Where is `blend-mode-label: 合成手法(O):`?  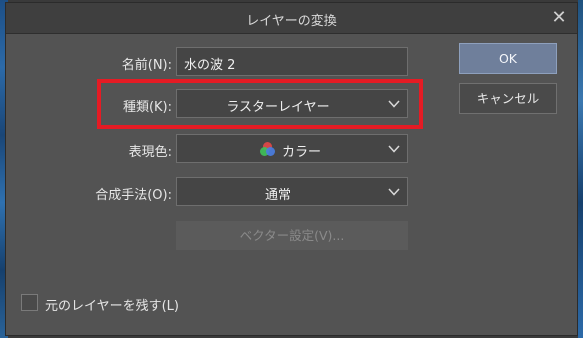
blend-mode-label: 合成手法(O): is located at coordinates (133, 195).